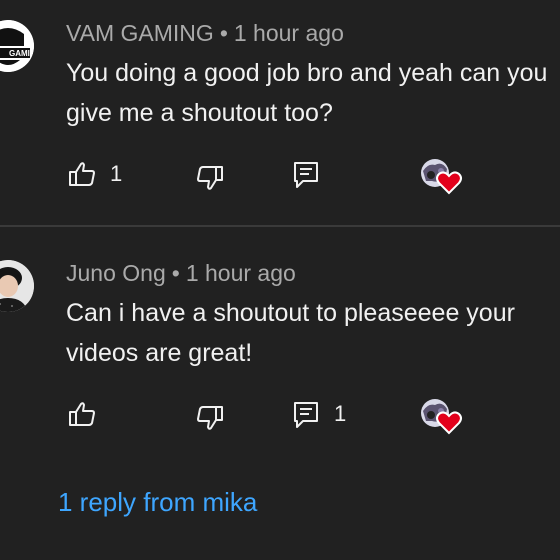 This screenshot has width=560, height=560. Describe the element at coordinates (21, 53) in the screenshot. I see `avatar-logo-text: GAMING` at that location.